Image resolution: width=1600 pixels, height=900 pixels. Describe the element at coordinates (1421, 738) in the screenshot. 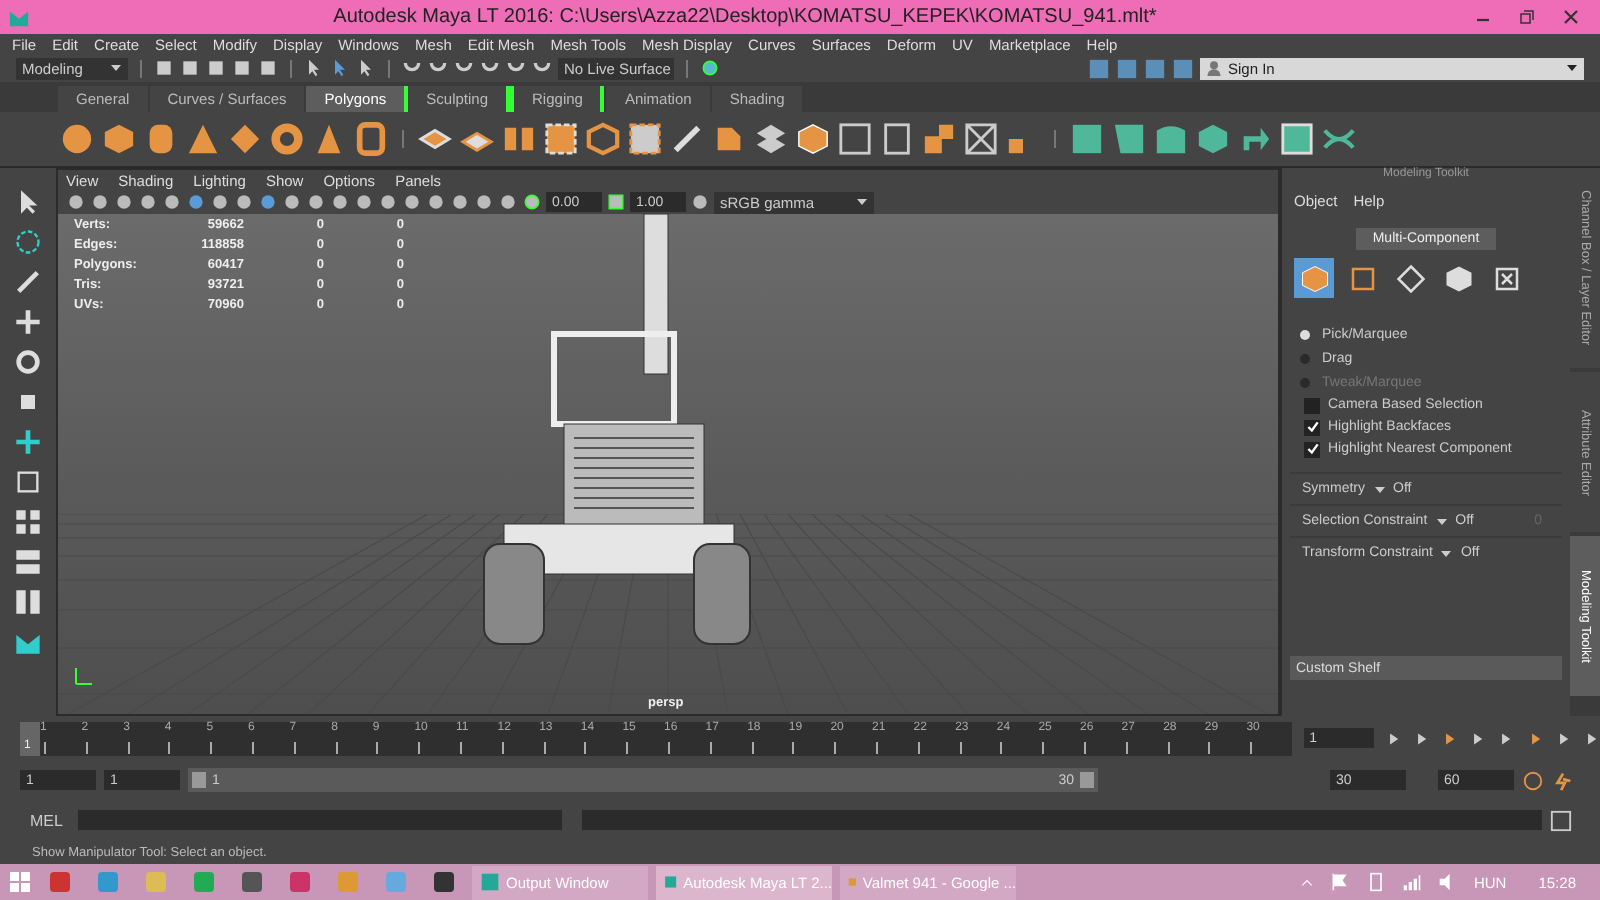

I see `step-back-icon` at that location.